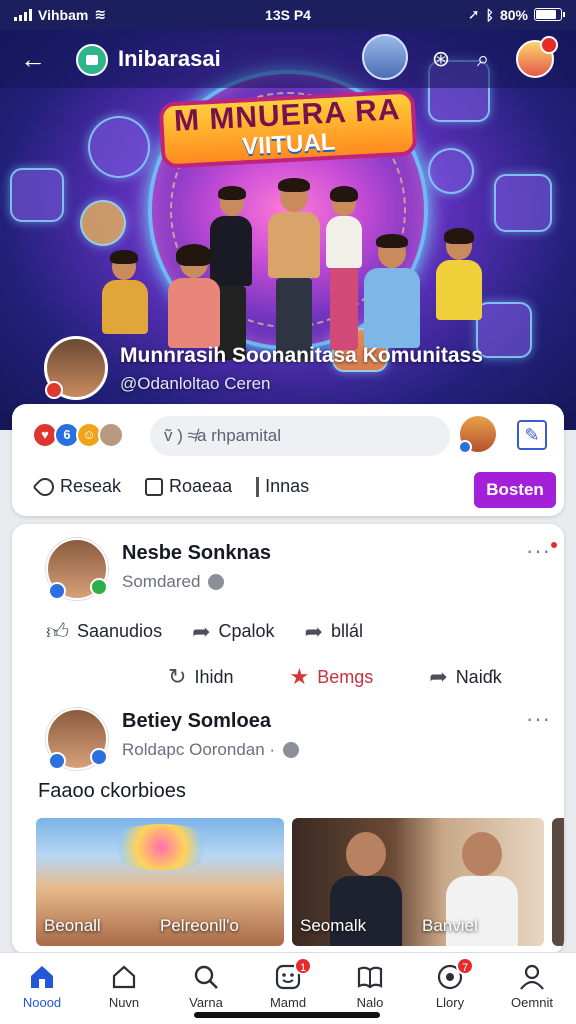  Describe the element at coordinates (345, 676) in the screenshot. I see `action-label: Bemgs` at that location.